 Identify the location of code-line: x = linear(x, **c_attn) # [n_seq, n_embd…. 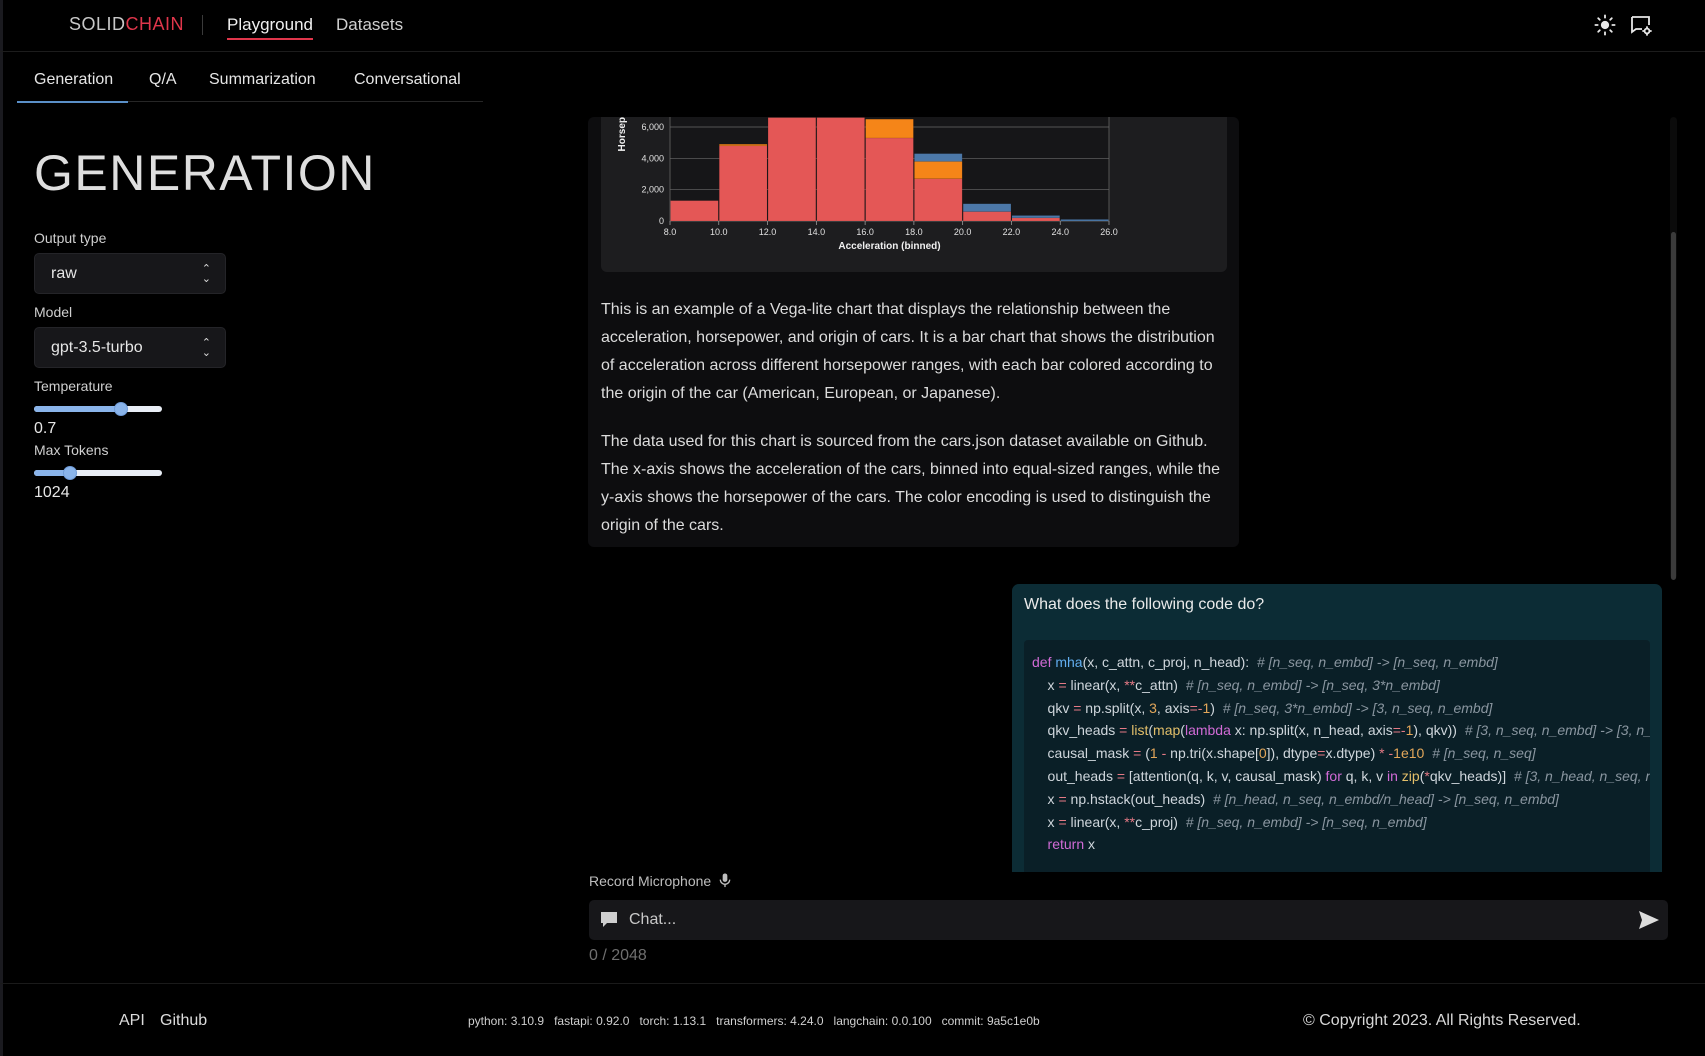
(1236, 684).